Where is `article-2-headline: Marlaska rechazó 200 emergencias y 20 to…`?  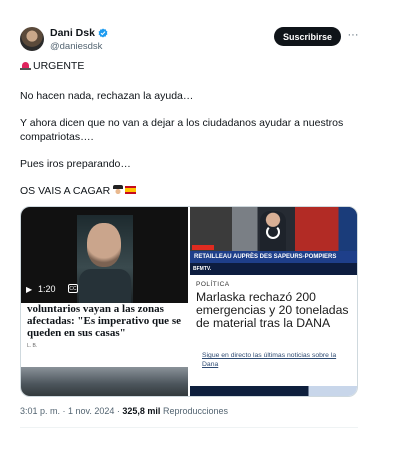 article-2-headline: Marlaska rechazó 200 emergencias y 20 to… is located at coordinates (272, 310).